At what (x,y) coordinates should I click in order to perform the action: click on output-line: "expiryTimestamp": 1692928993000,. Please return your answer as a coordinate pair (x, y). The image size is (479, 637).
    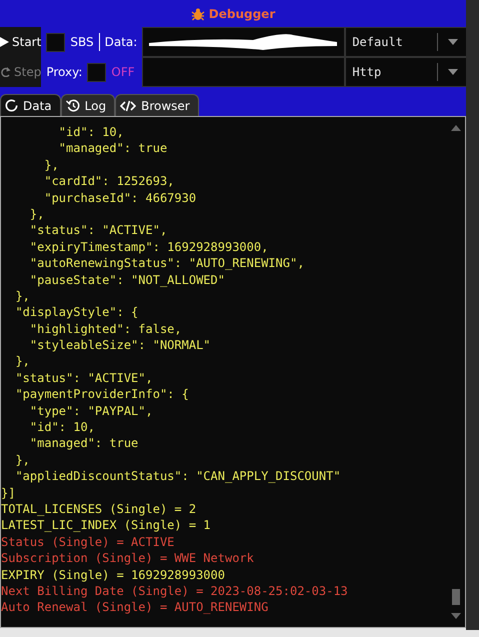
    Looking at the image, I should click on (149, 247).